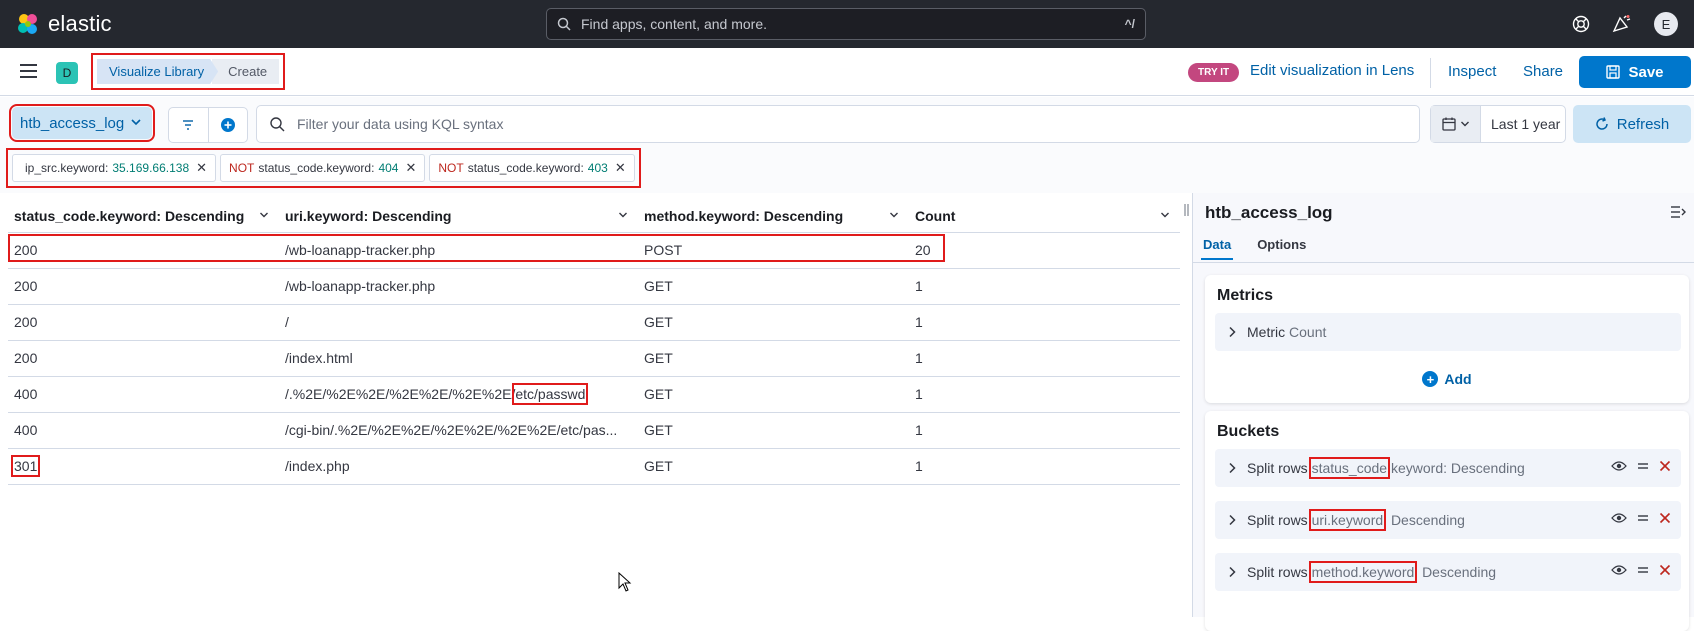  I want to click on table-cell: 20, so click(1044, 250).